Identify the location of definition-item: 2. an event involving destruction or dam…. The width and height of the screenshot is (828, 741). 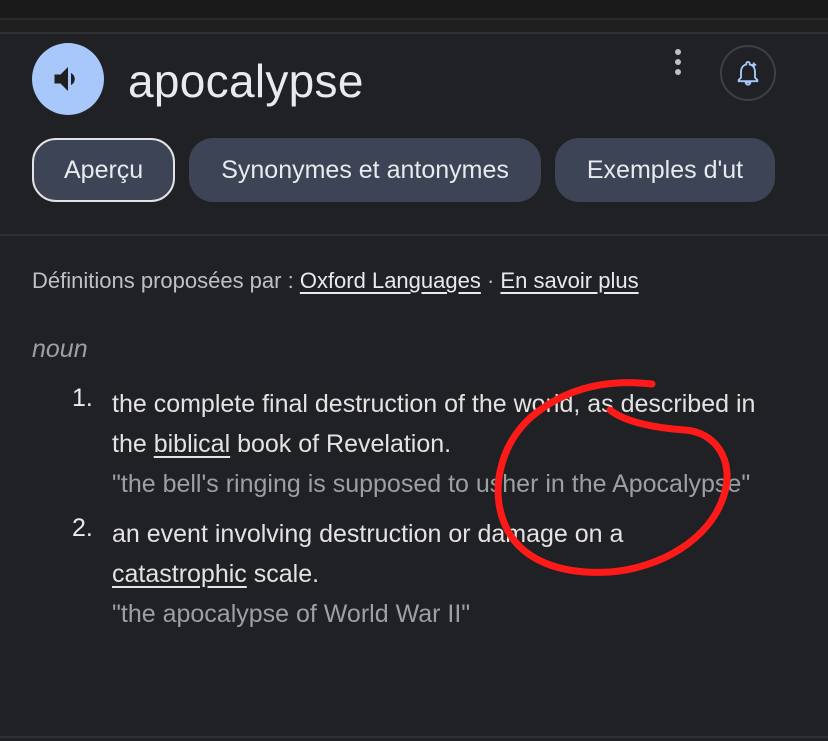
(380, 574).